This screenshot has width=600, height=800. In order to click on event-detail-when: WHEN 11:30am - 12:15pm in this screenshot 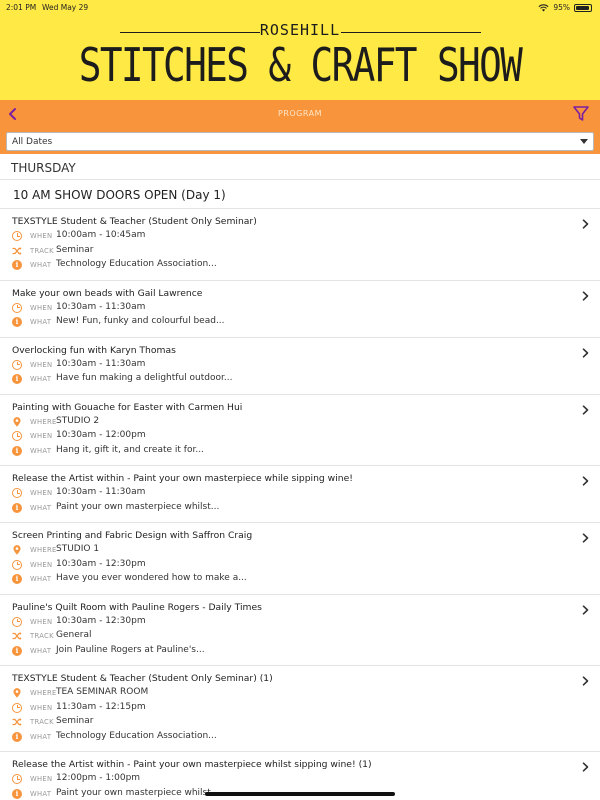, I will do `click(292, 708)`.